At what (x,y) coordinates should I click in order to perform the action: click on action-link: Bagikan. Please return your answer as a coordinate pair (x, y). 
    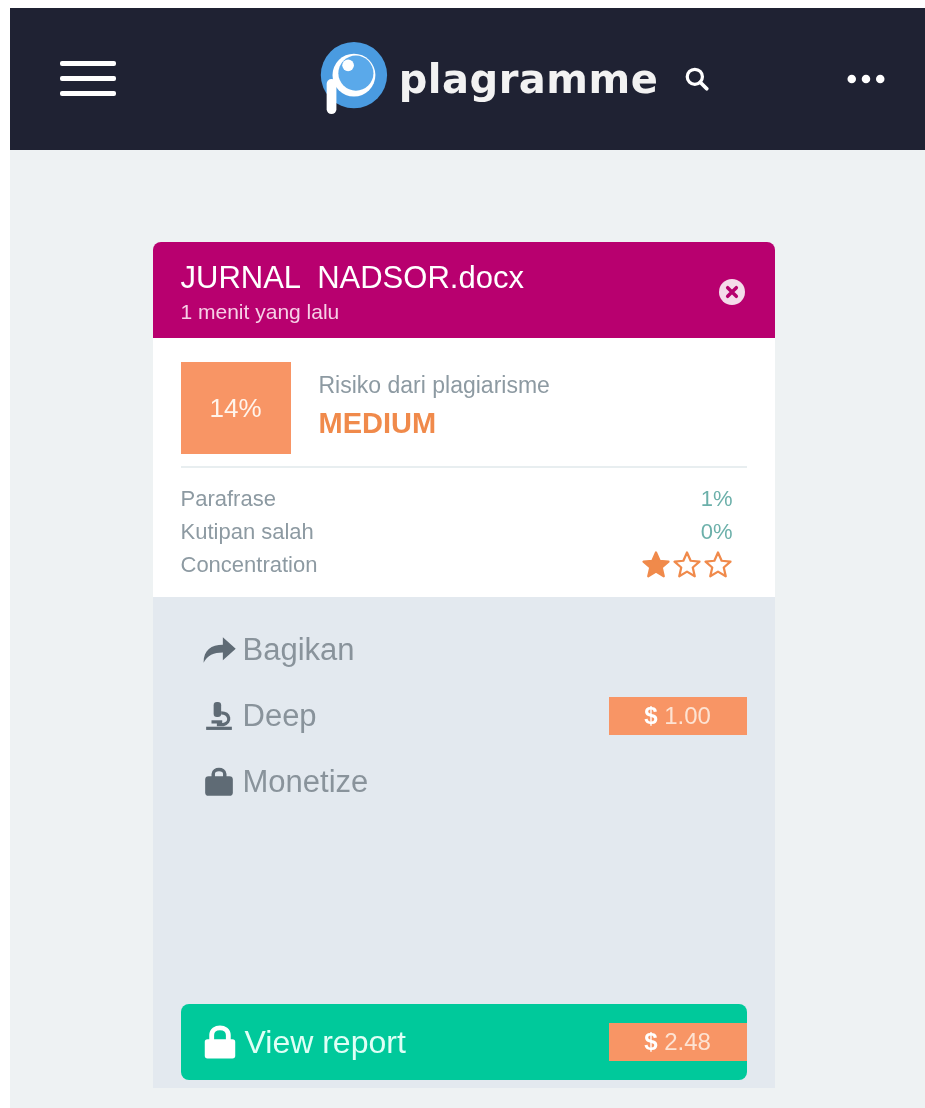
    Looking at the image, I should click on (277, 650).